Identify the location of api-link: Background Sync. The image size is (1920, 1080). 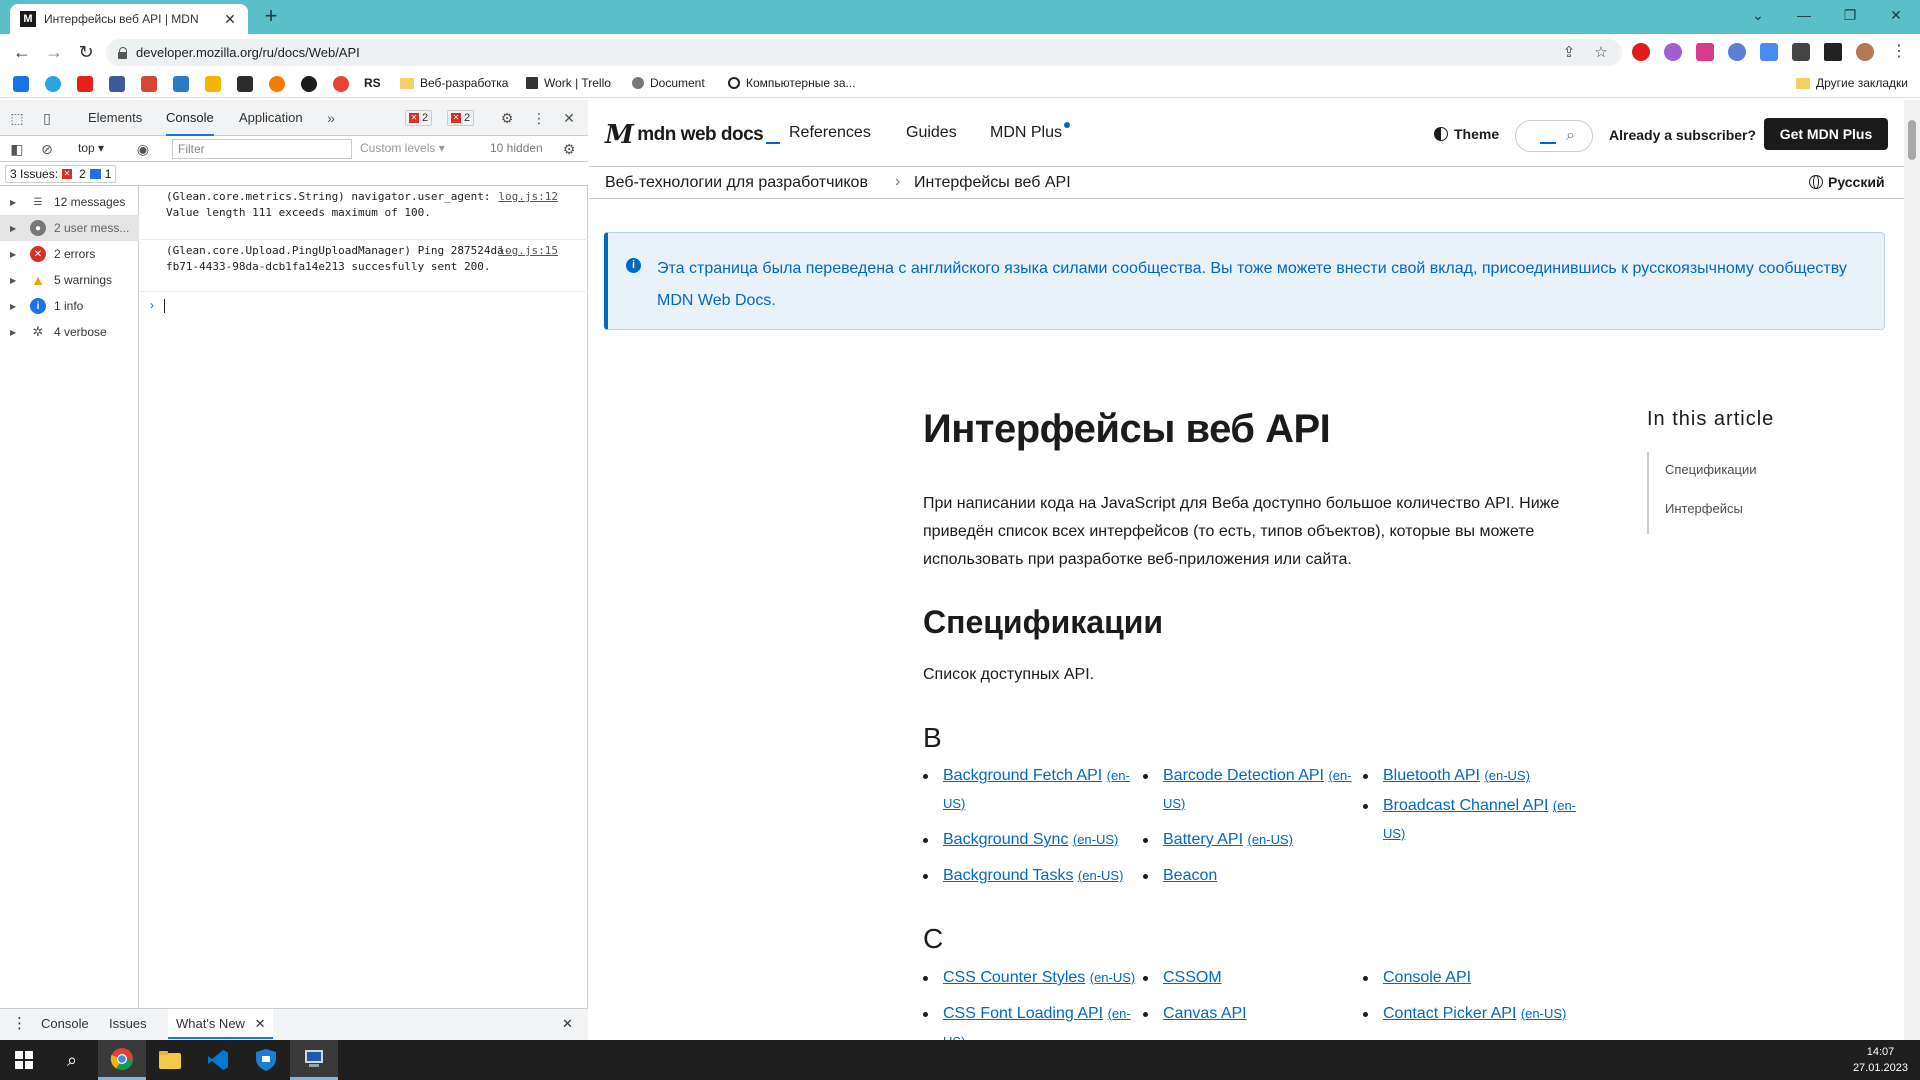
(1005, 839).